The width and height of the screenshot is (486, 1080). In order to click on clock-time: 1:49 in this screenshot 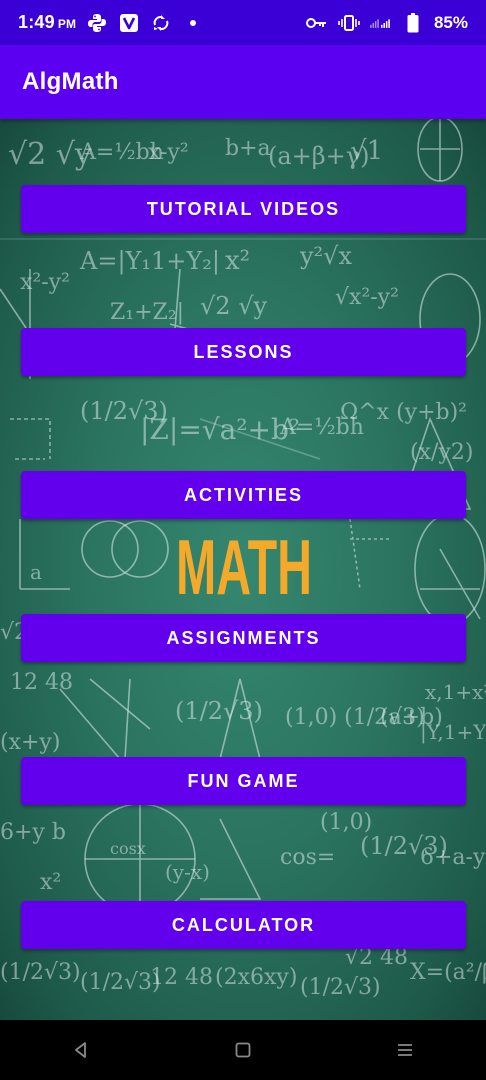, I will do `click(36, 22)`.